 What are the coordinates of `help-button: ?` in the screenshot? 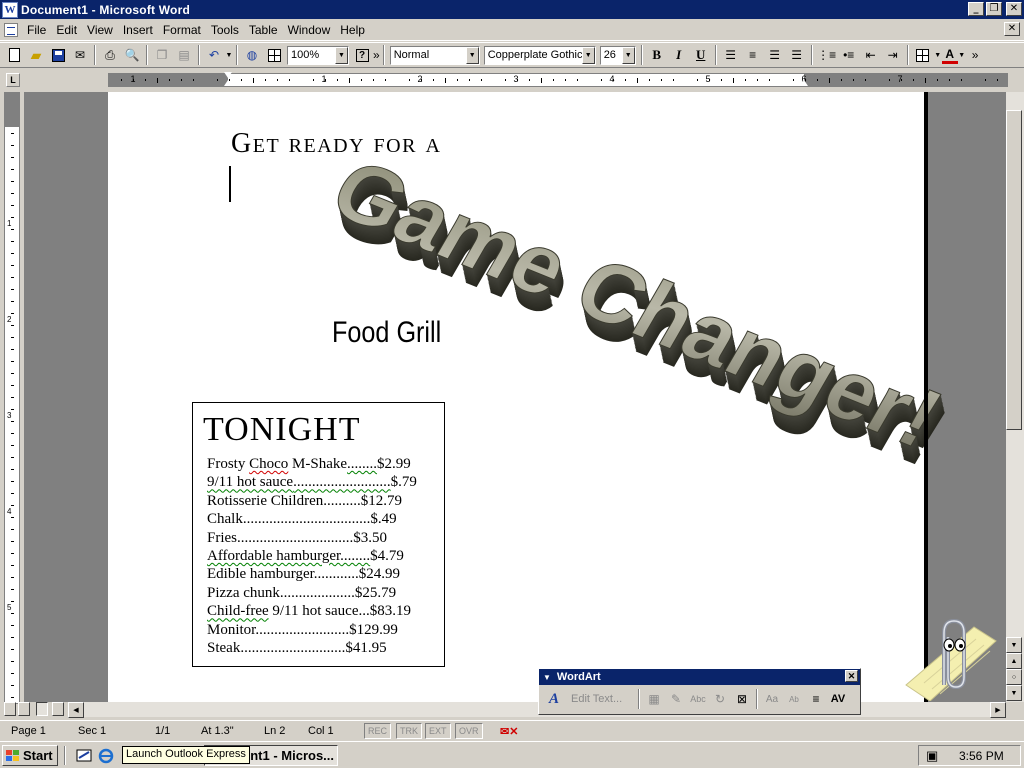 It's located at (362, 55).